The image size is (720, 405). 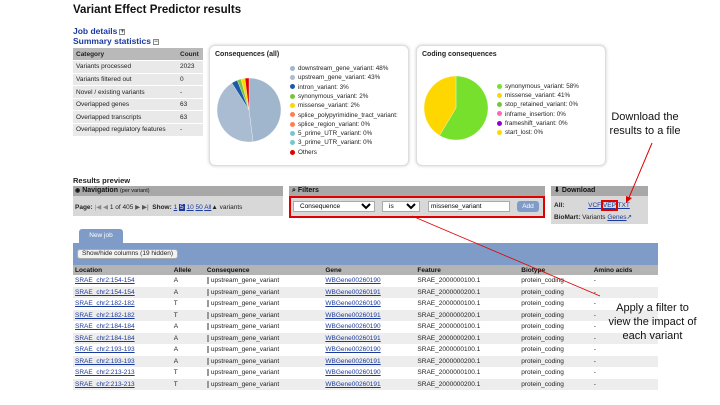 What do you see at coordinates (155, 41) in the screenshot?
I see `collapse-icon: −` at bounding box center [155, 41].